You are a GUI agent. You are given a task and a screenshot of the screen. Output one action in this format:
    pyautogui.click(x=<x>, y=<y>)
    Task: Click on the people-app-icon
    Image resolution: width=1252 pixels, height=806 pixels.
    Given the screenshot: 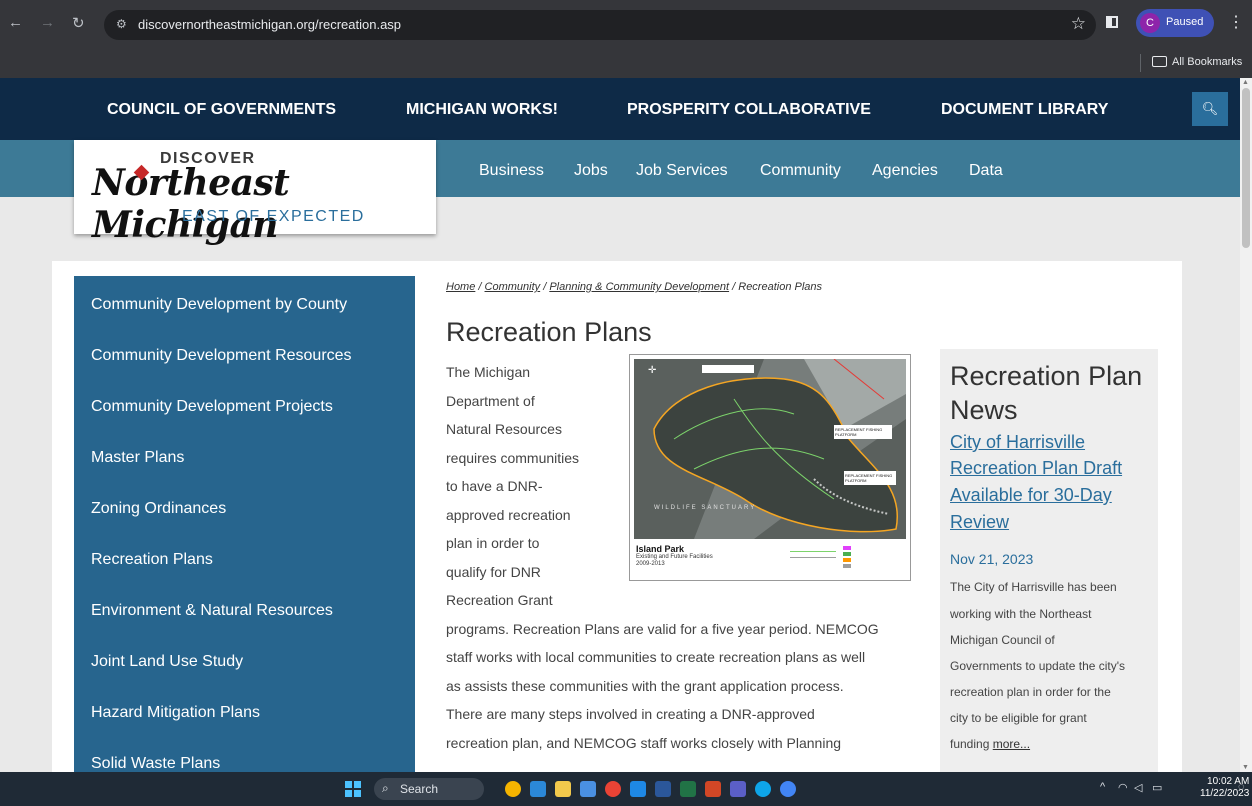 What is the action you would take?
    pyautogui.click(x=538, y=789)
    